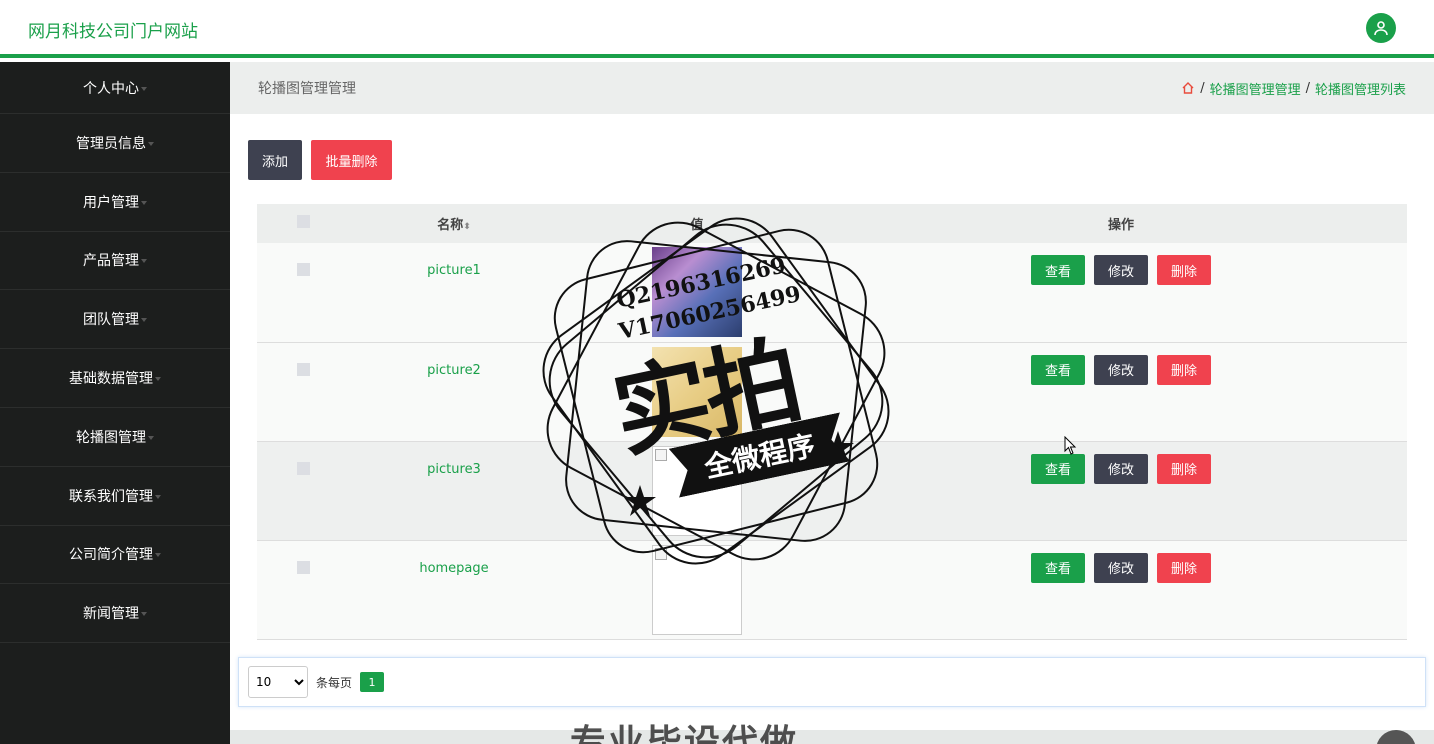  I want to click on row-name: picture2, so click(454, 370).